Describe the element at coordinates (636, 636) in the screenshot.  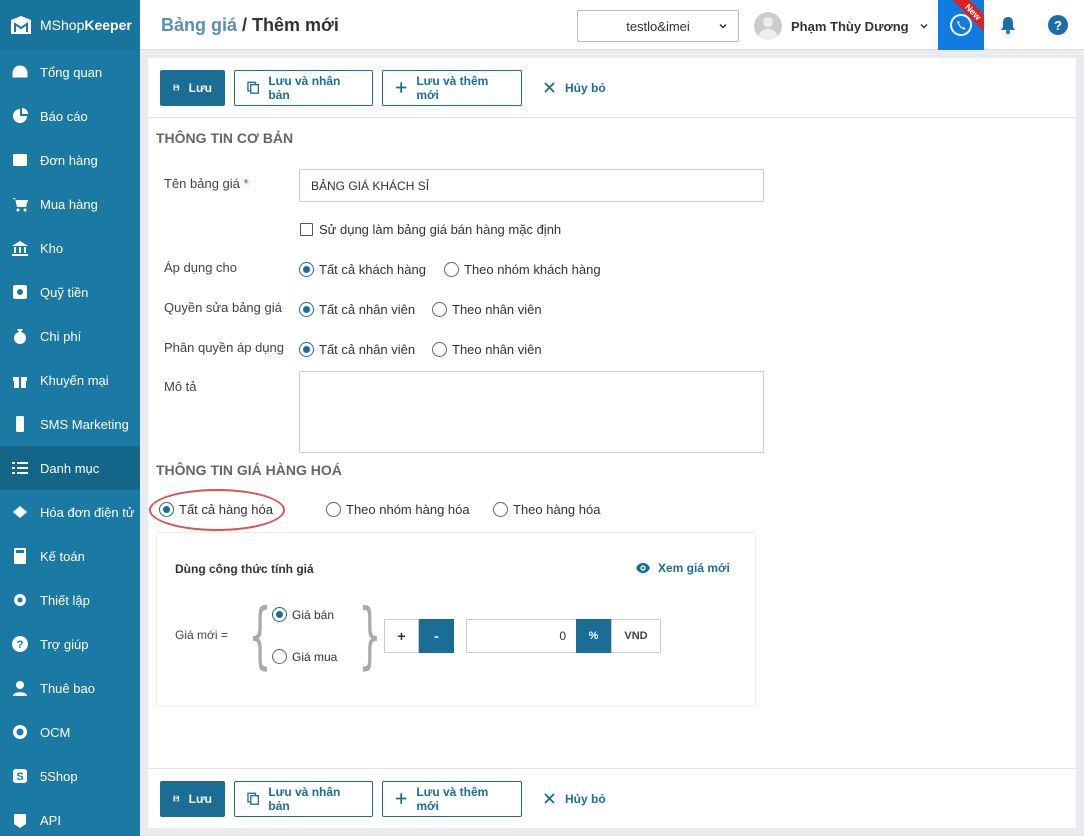
I see `vnd-unit-button: VND` at that location.